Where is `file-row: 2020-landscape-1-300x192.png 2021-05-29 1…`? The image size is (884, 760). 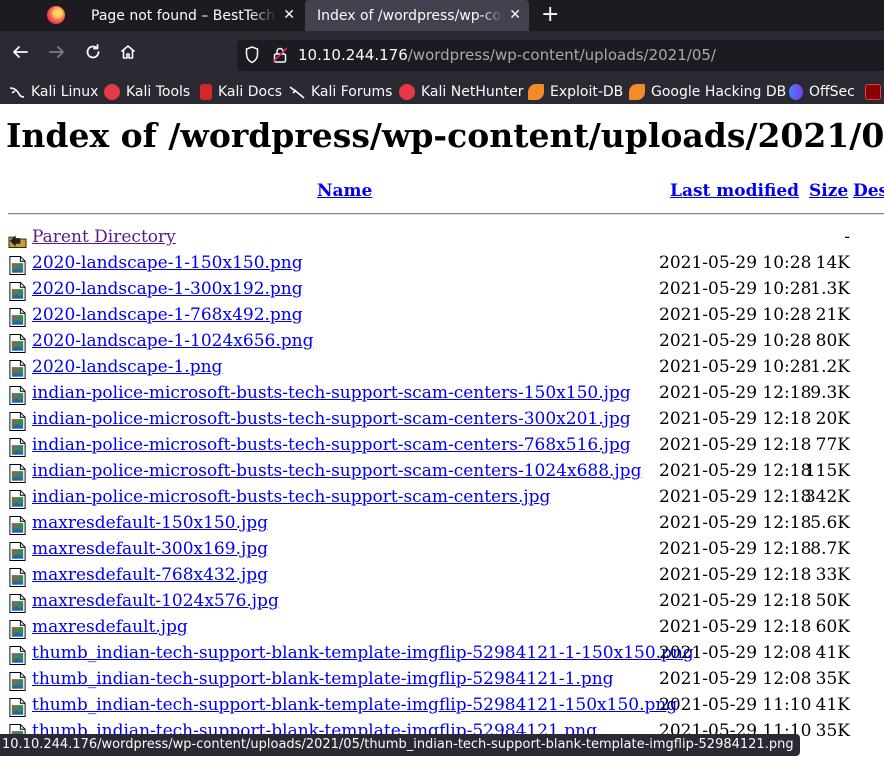 file-row: 2020-landscape-1-300x192.png 2021-05-29 1… is located at coordinates (442, 290).